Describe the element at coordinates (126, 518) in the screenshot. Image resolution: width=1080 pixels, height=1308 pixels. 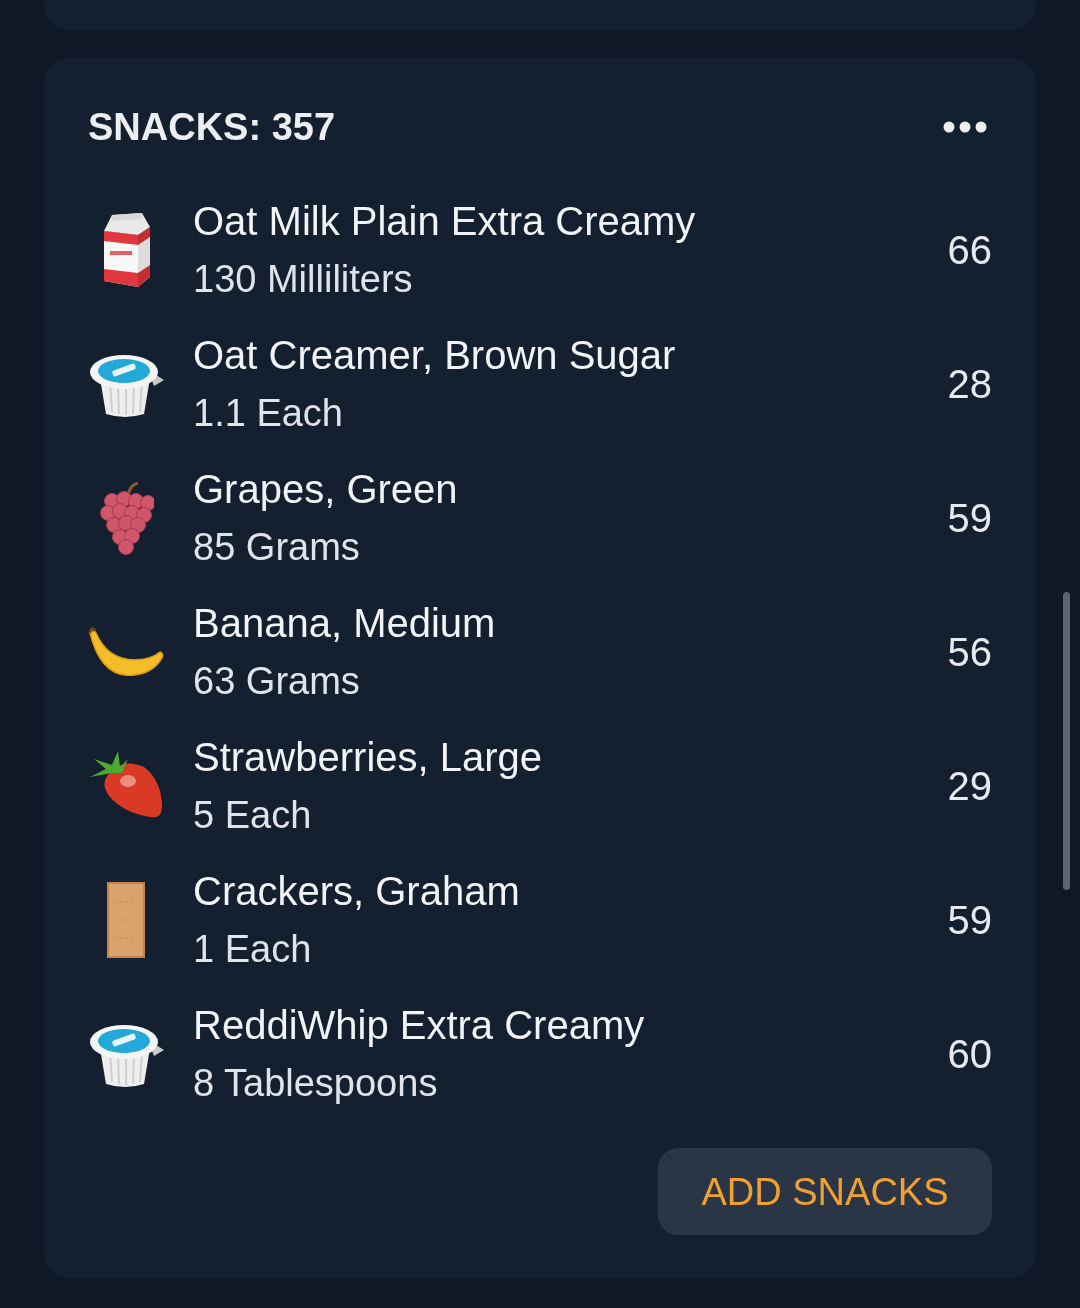
I see `grapes-icon` at that location.